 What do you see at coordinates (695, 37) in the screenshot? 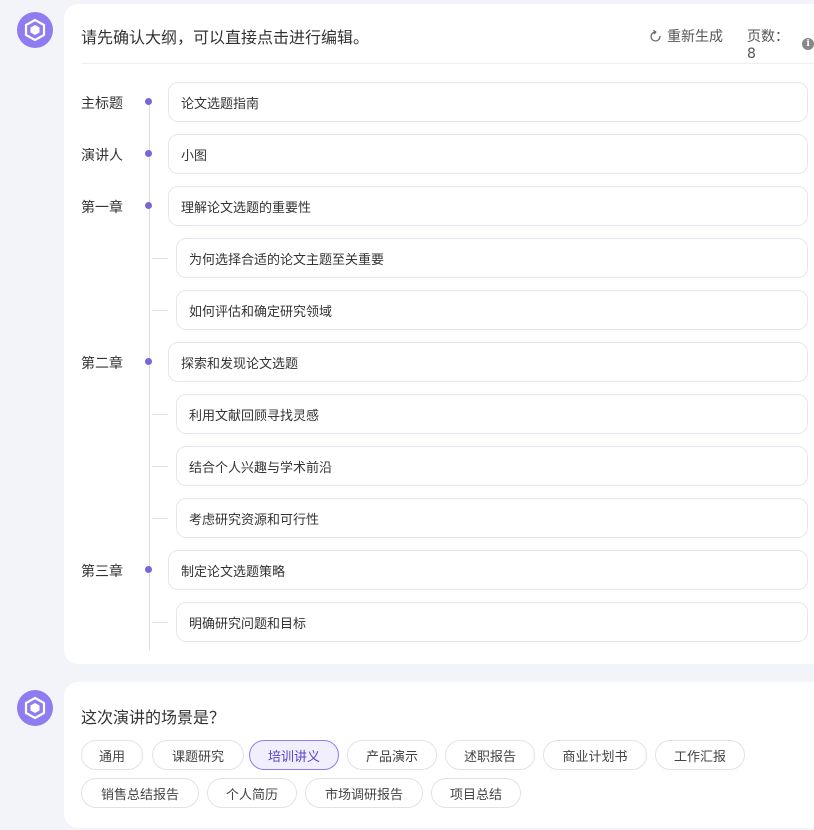
I see `regenerate-label: 重新生成` at bounding box center [695, 37].